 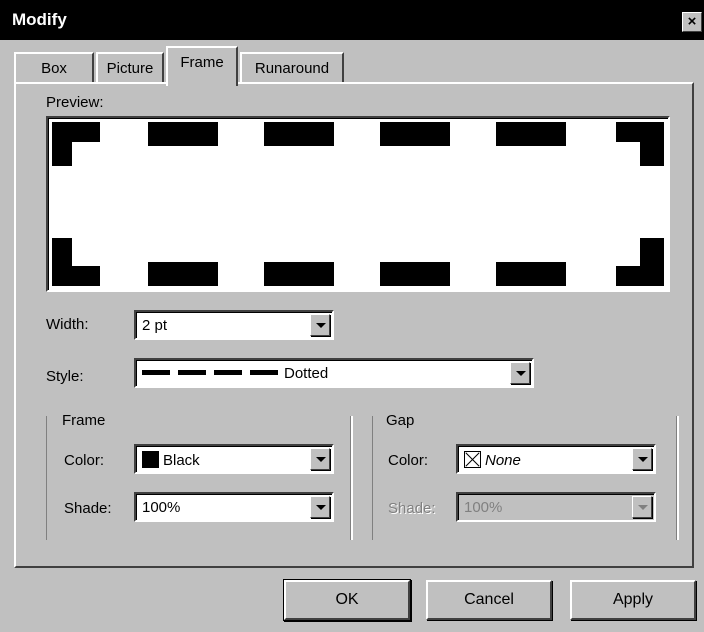 I want to click on window-title: Modify, so click(x=39, y=19).